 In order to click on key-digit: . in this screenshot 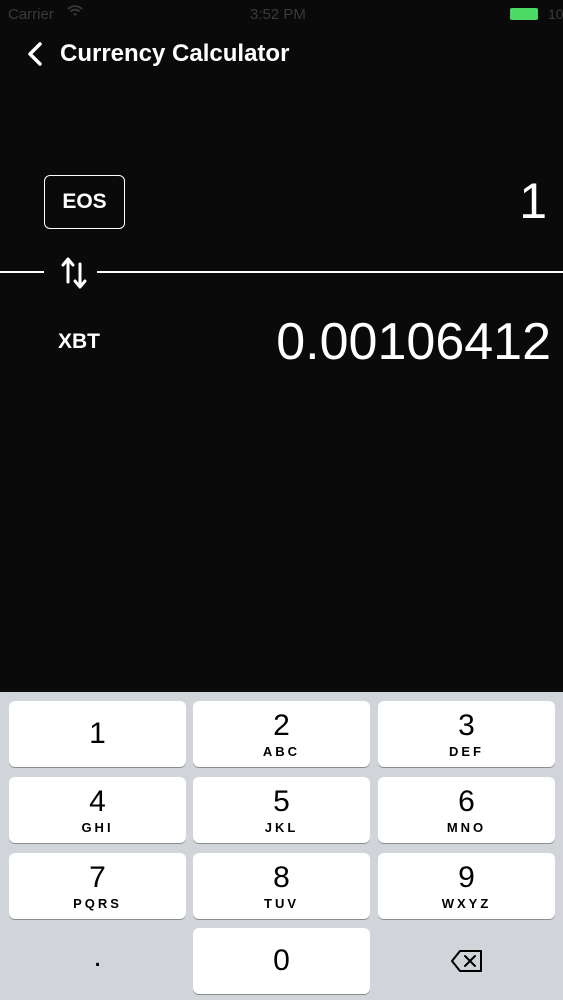, I will do `click(97, 956)`.